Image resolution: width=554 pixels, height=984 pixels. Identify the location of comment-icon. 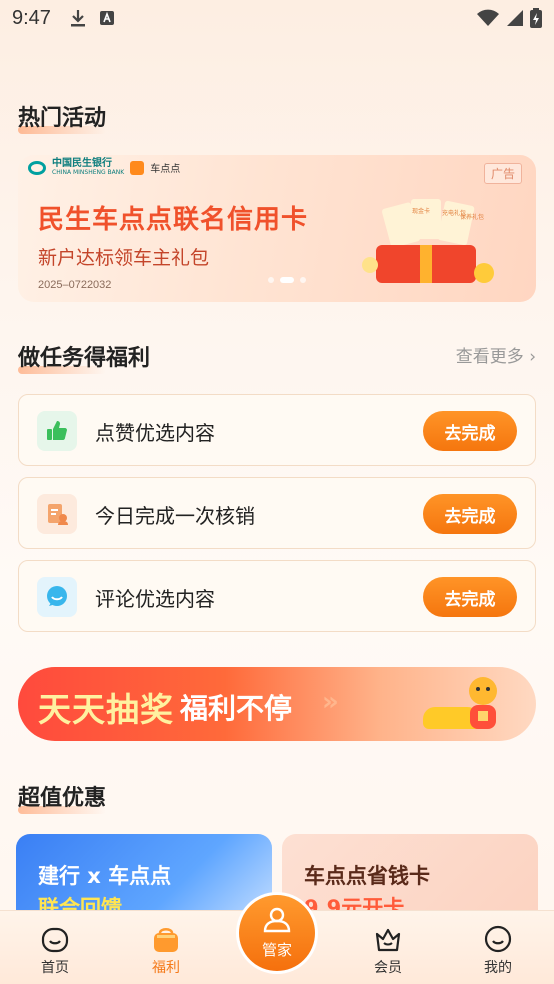
(57, 597).